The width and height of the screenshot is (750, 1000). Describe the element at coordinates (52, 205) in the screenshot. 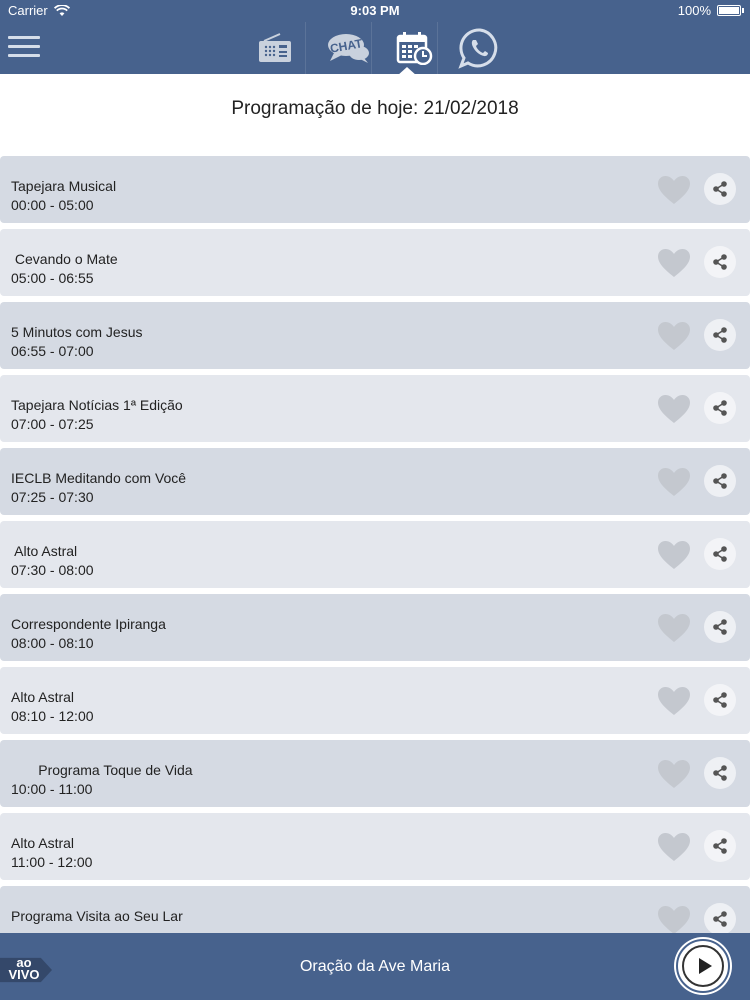

I see `program-time: 00:00 - 05:00` at that location.